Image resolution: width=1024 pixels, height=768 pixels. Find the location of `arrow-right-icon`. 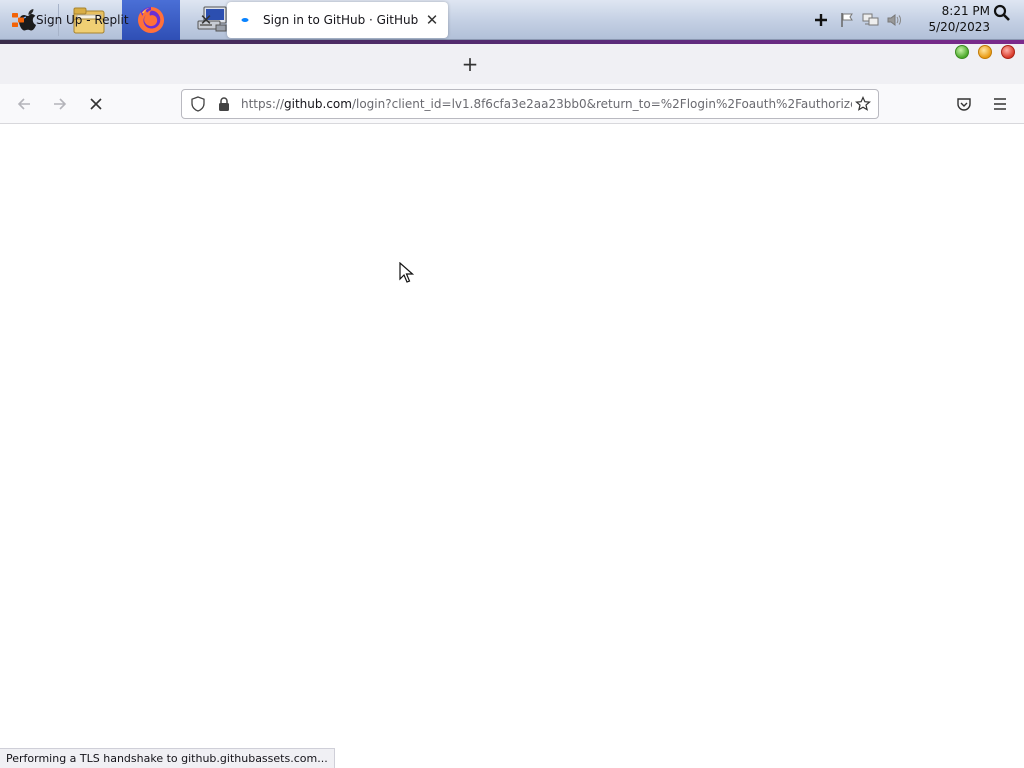

arrow-right-icon is located at coordinates (60, 104).